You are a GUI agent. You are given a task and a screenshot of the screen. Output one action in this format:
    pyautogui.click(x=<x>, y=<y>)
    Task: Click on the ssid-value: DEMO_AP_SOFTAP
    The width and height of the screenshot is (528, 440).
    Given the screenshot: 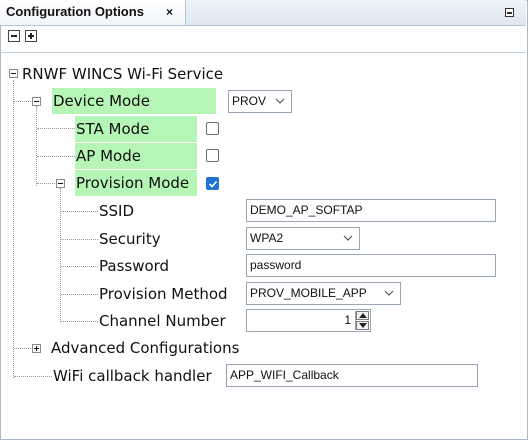 What is the action you would take?
    pyautogui.click(x=306, y=210)
    